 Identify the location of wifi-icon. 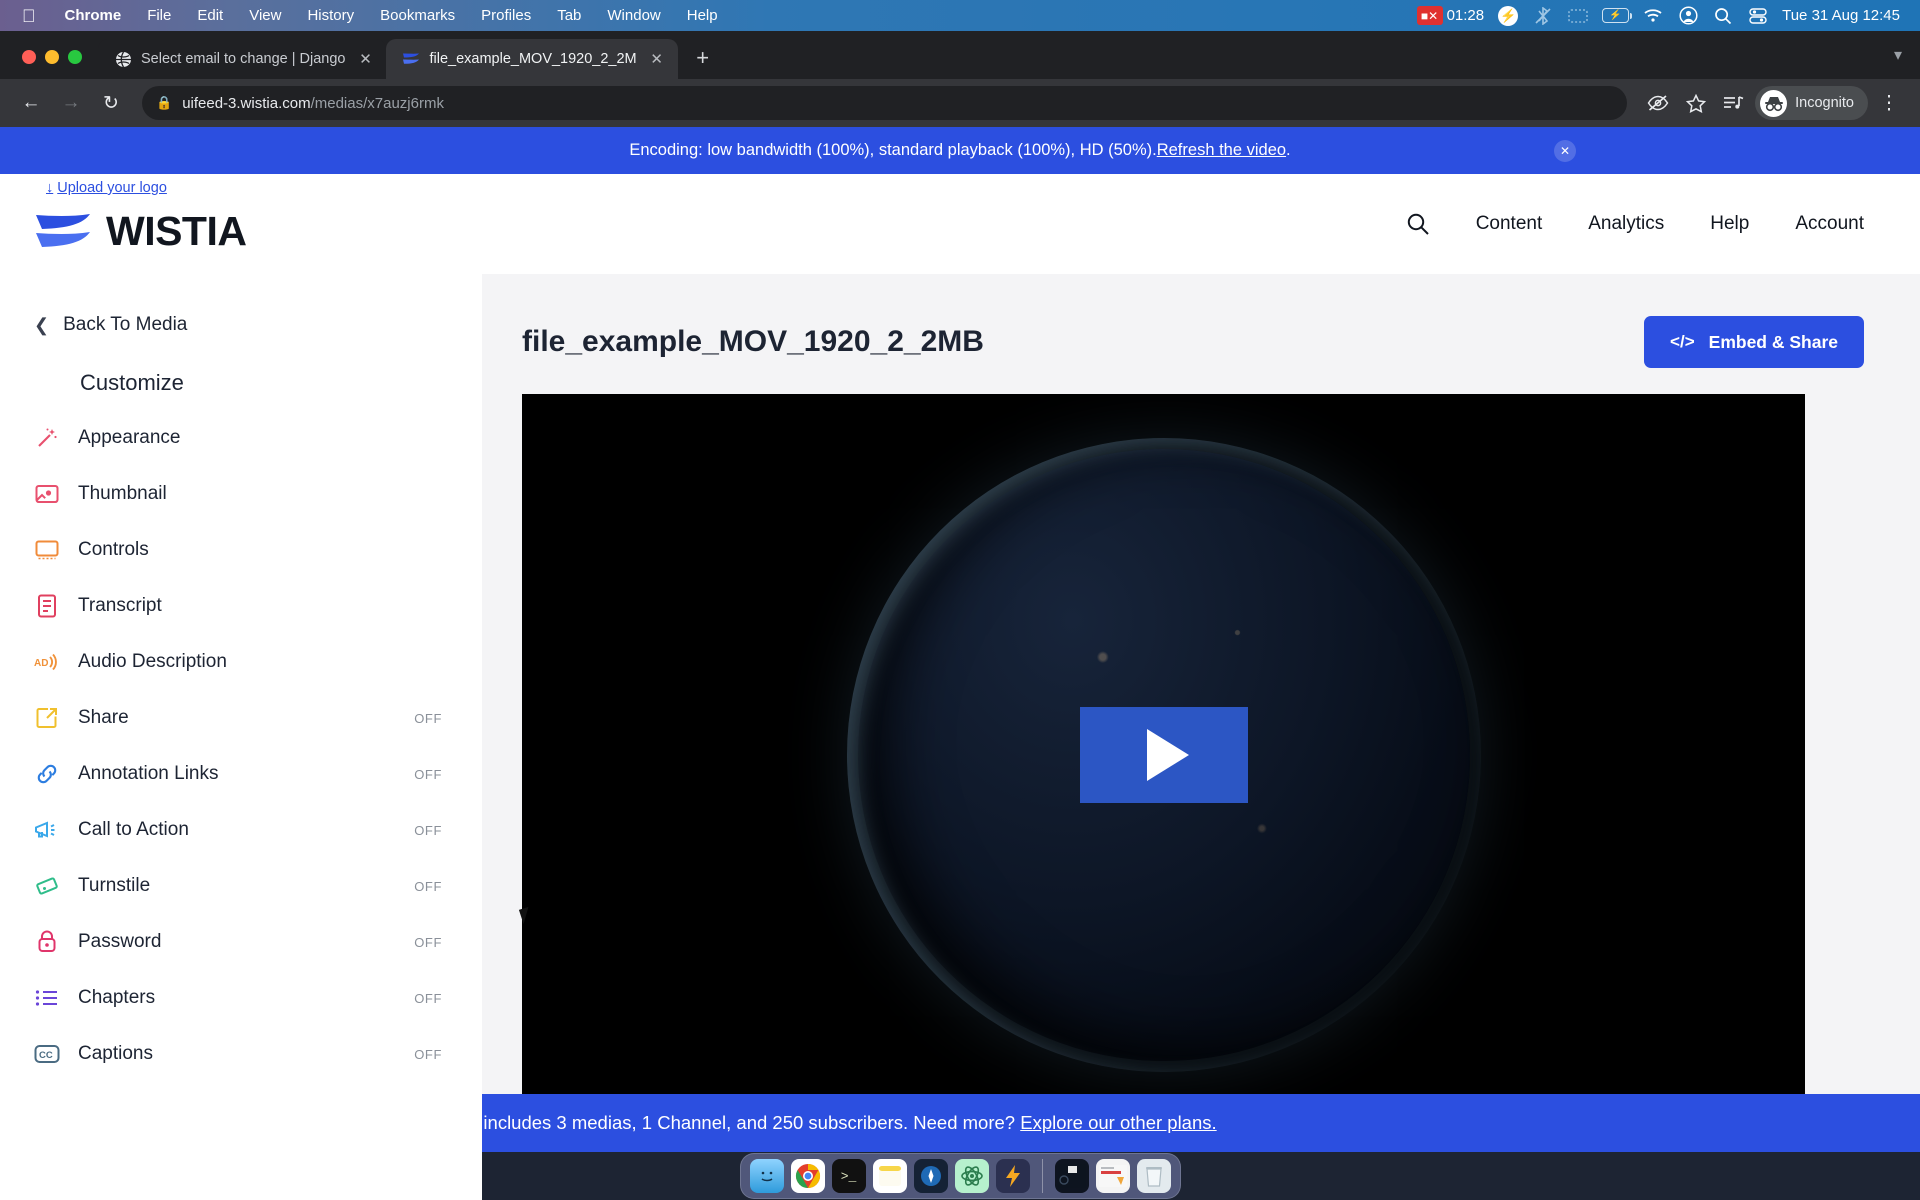
(1653, 16).